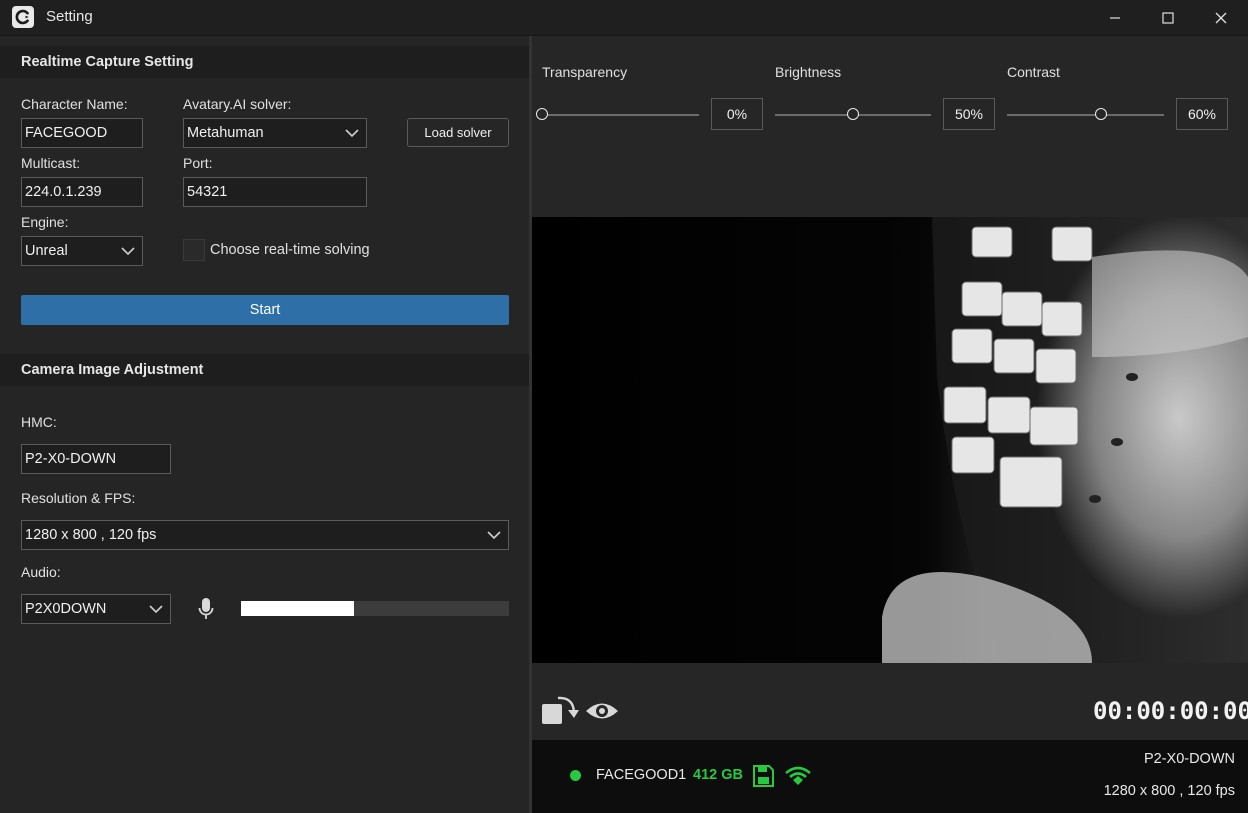 The height and width of the screenshot is (813, 1248). What do you see at coordinates (763, 777) in the screenshot?
I see `floppy-disk-icon` at bounding box center [763, 777].